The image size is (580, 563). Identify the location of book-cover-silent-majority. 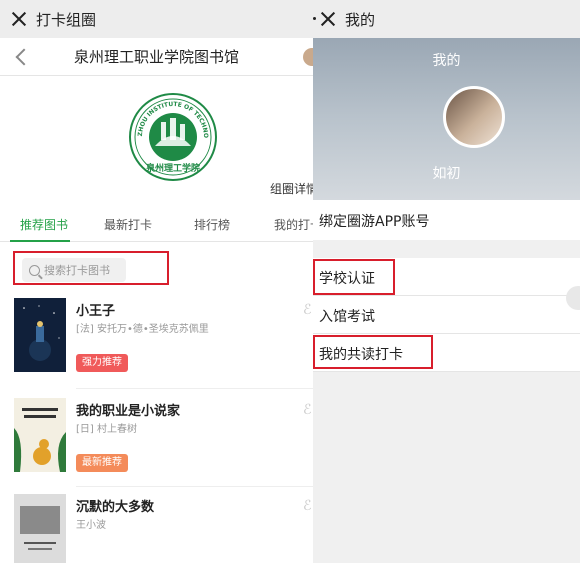
(40, 528).